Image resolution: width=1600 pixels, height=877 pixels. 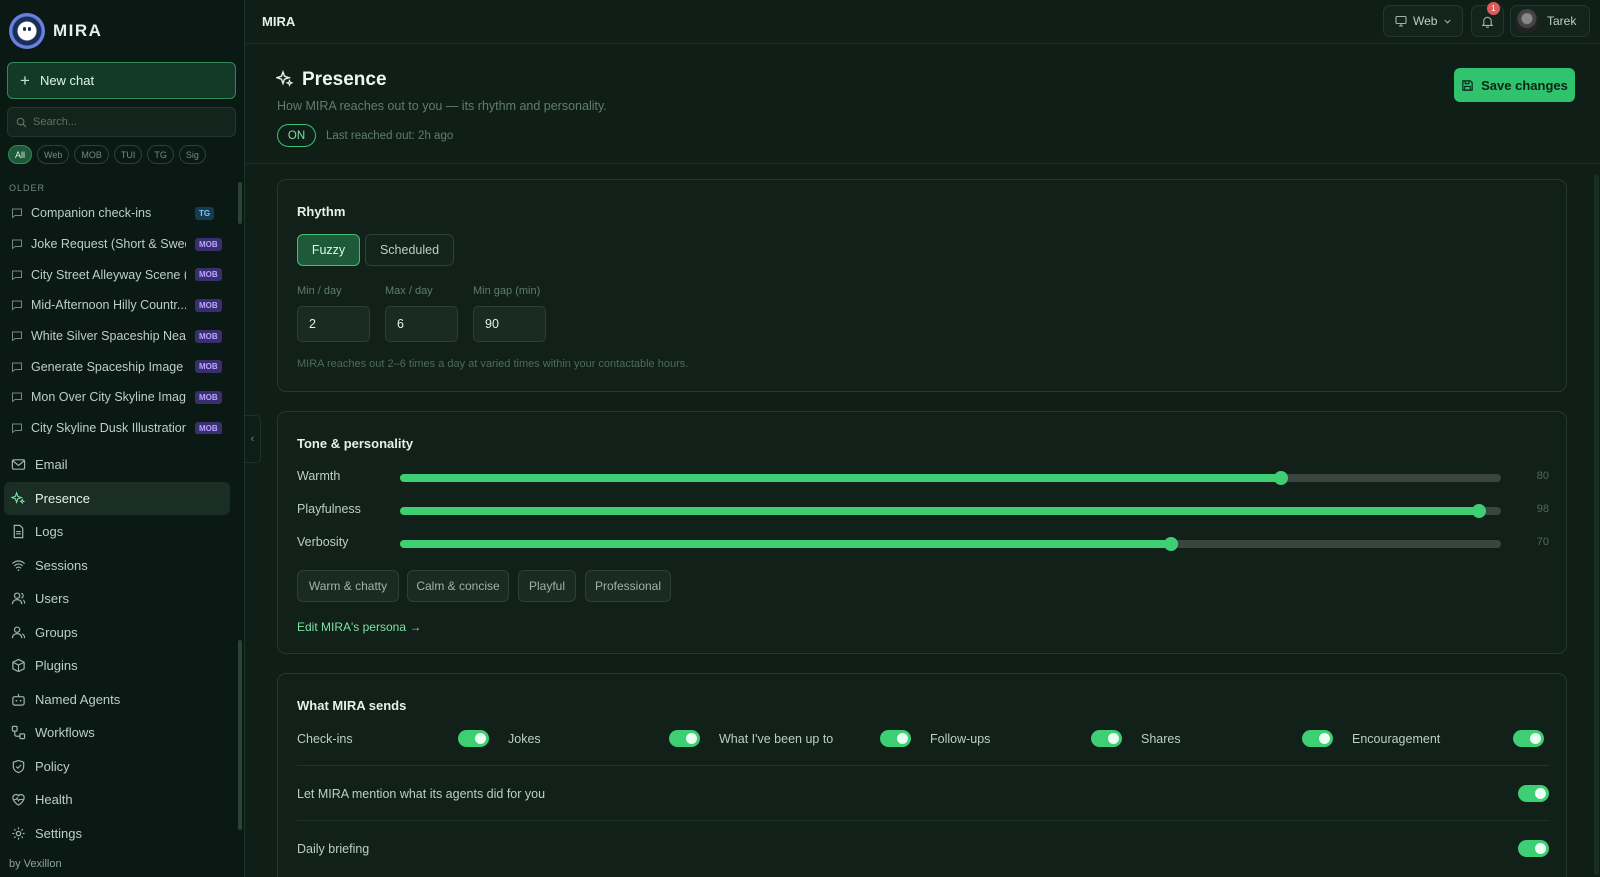 I want to click on jokes-toggle, so click(x=684, y=738).